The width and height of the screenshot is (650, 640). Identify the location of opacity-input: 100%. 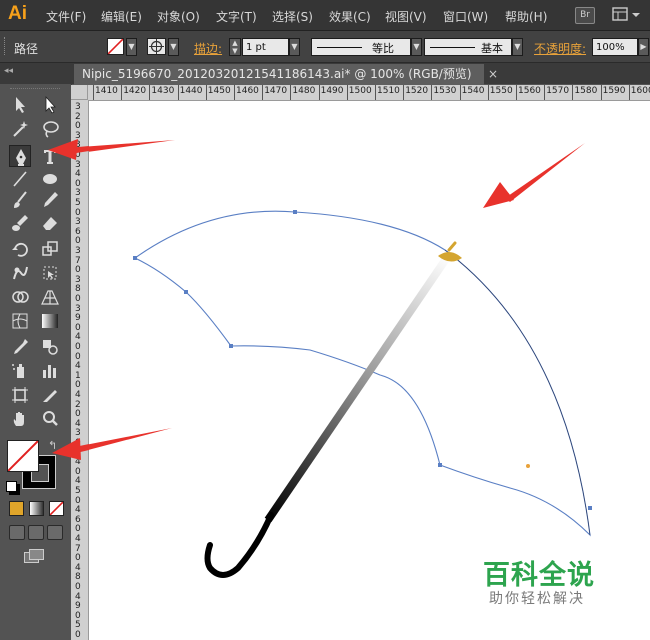
(615, 47).